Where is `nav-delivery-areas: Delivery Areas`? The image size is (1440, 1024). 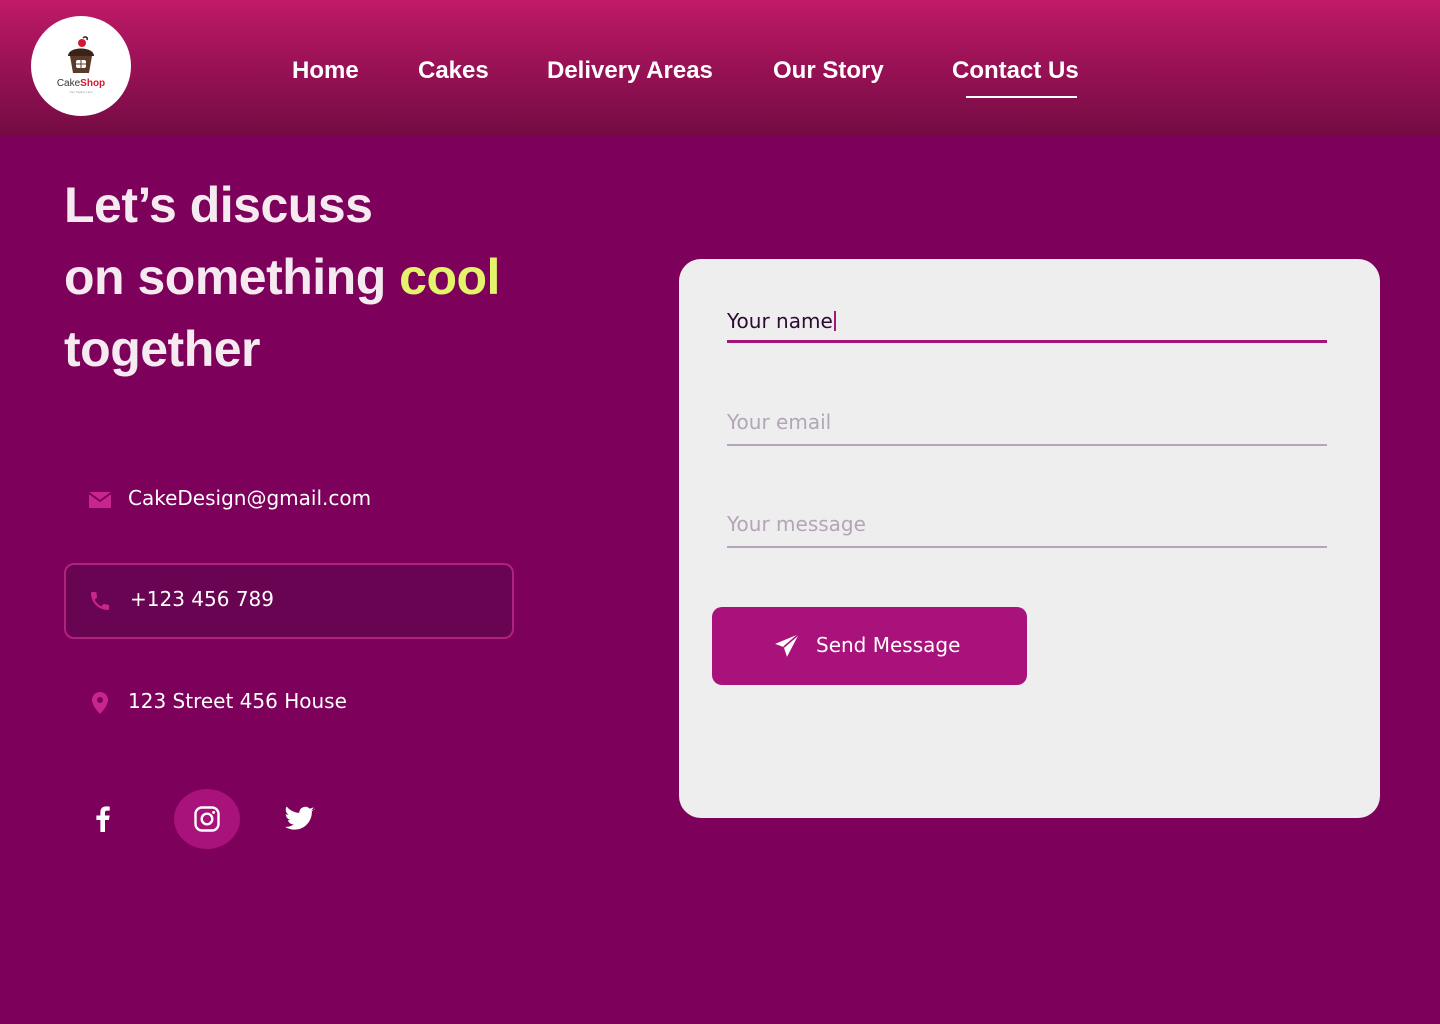
nav-delivery-areas: Delivery Areas is located at coordinates (630, 71).